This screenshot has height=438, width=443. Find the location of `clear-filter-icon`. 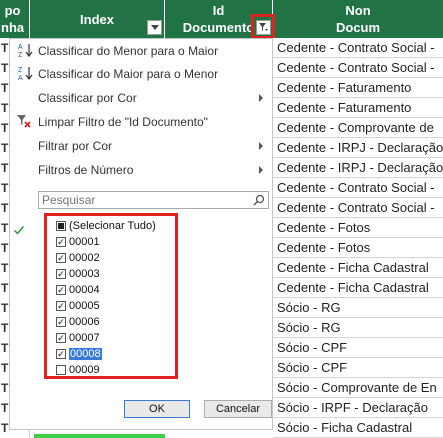

clear-filter-icon is located at coordinates (24, 121).